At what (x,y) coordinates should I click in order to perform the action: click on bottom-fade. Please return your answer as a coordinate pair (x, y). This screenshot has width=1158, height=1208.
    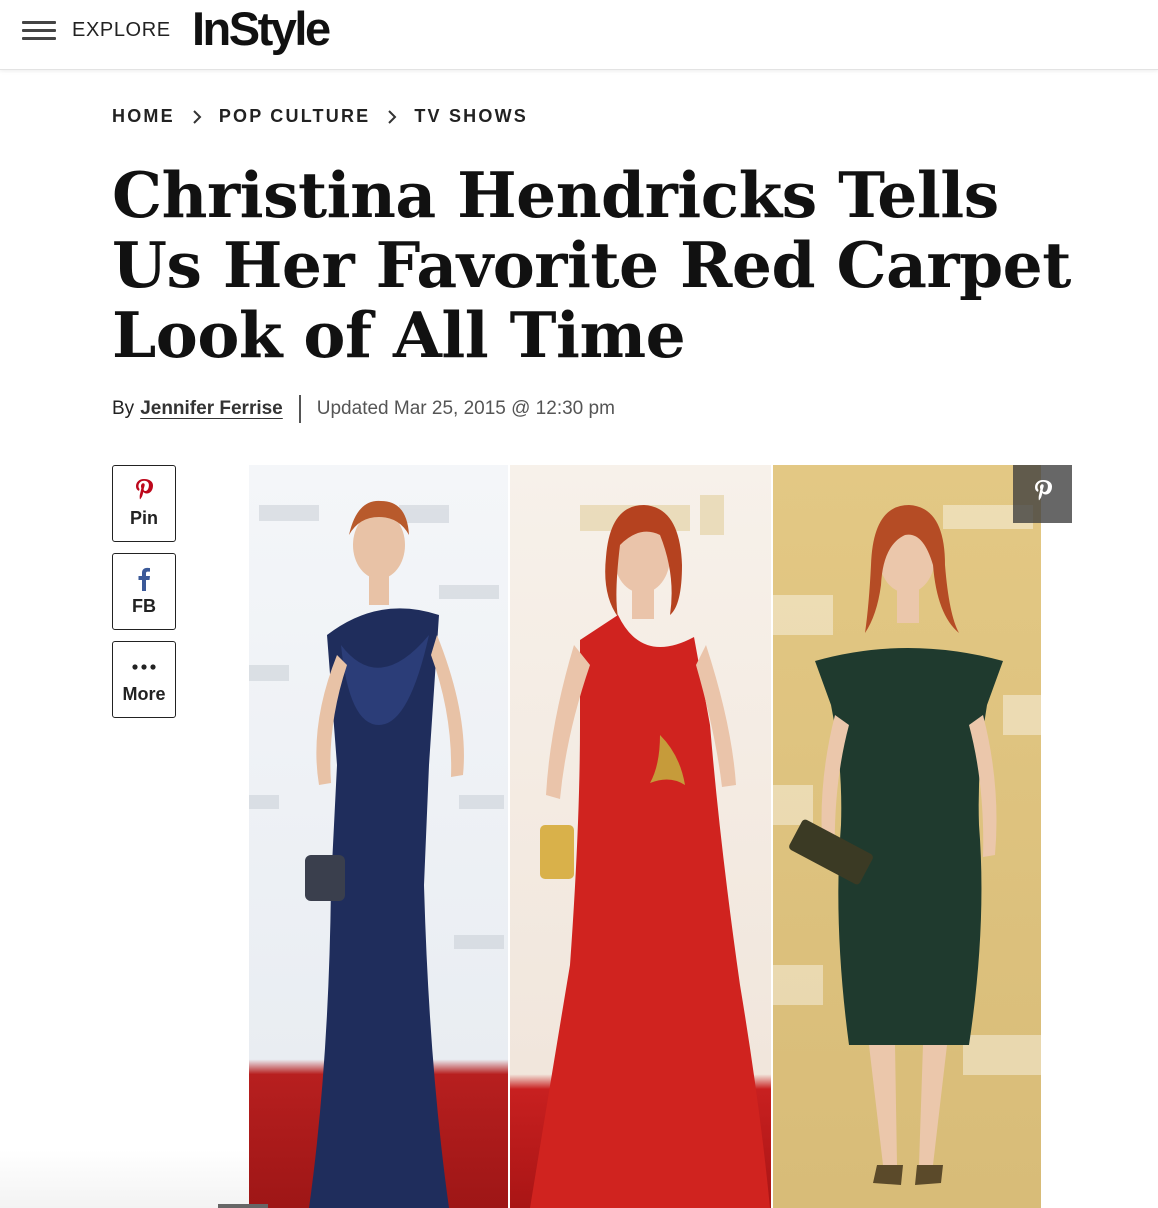
    Looking at the image, I should click on (124, 1179).